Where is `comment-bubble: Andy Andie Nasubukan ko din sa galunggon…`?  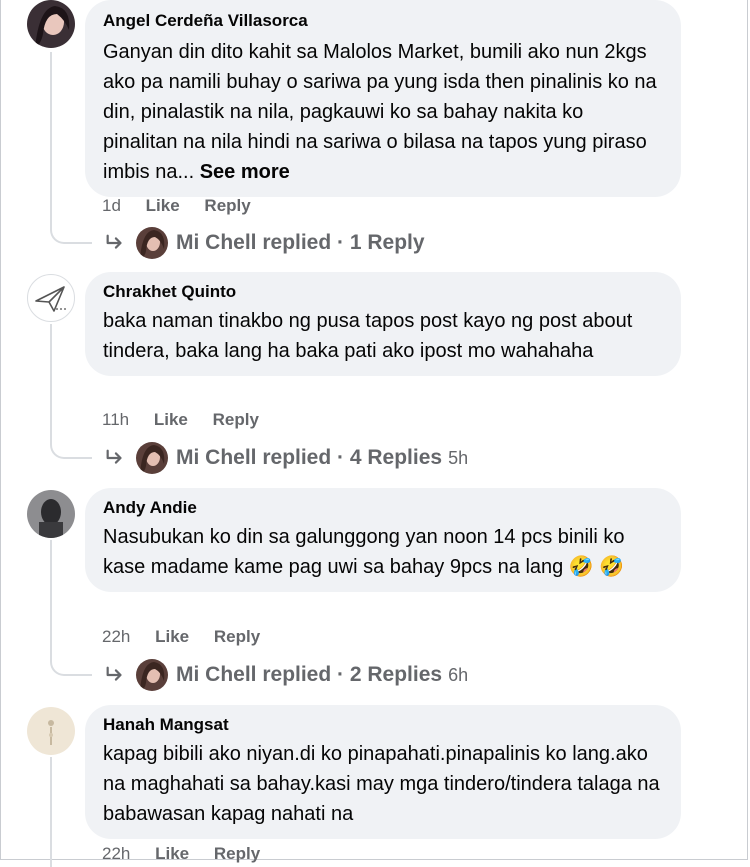
comment-bubble: Andy Andie Nasubukan ko din sa galunggon… is located at coordinates (383, 540).